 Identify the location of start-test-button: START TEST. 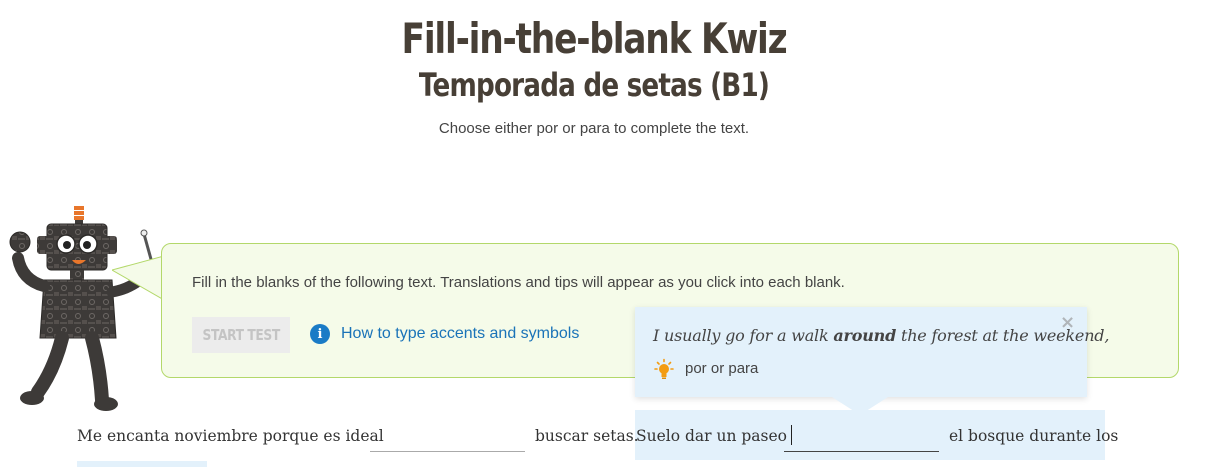
(241, 335).